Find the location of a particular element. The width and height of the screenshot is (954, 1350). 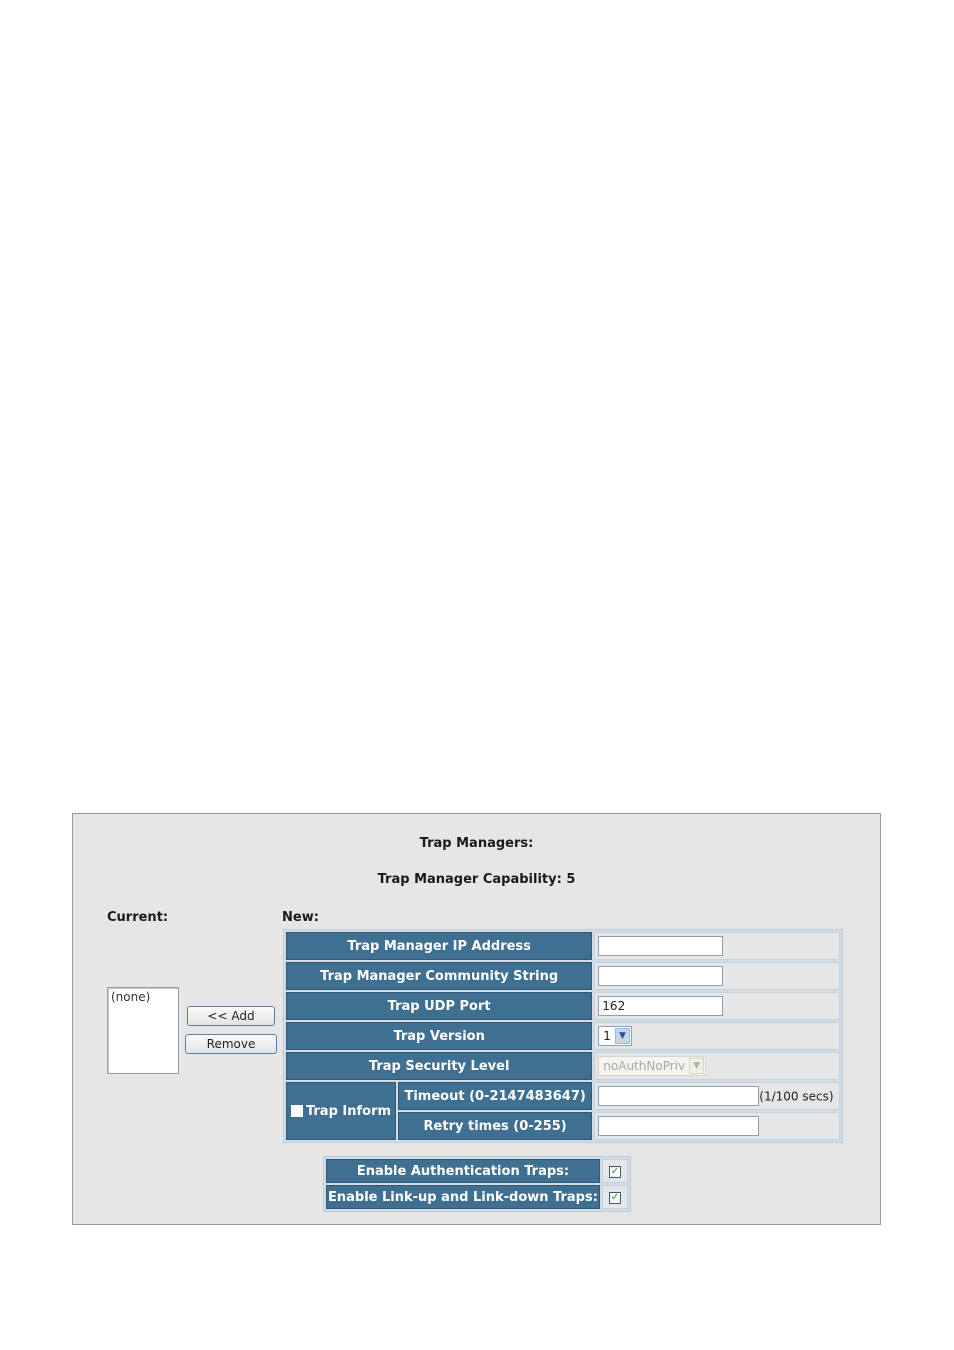

ip-address-row: Trap Manager IP Address is located at coordinates (563, 946).